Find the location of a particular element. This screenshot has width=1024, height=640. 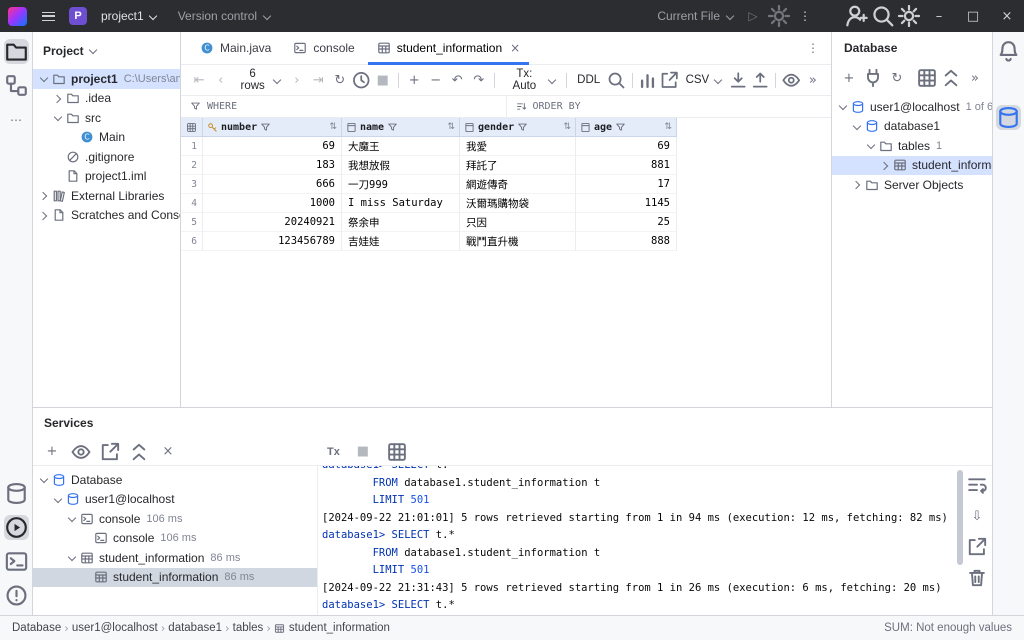

export-format-button: CSV is located at coordinates (704, 80).